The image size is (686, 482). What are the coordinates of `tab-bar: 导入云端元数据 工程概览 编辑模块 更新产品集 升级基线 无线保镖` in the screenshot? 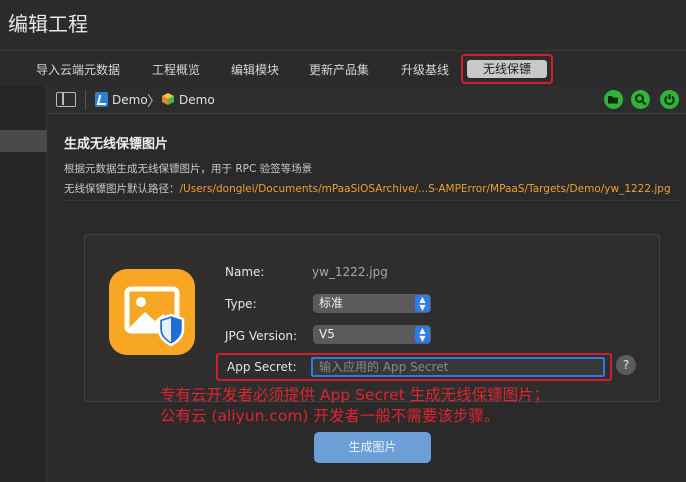 It's located at (343, 68).